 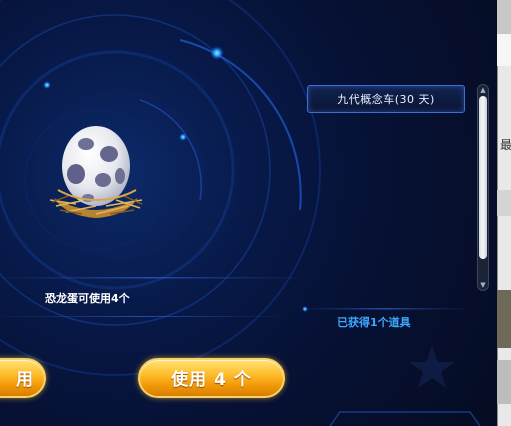 I want to click on side-strip-block-top, so click(x=504, y=17).